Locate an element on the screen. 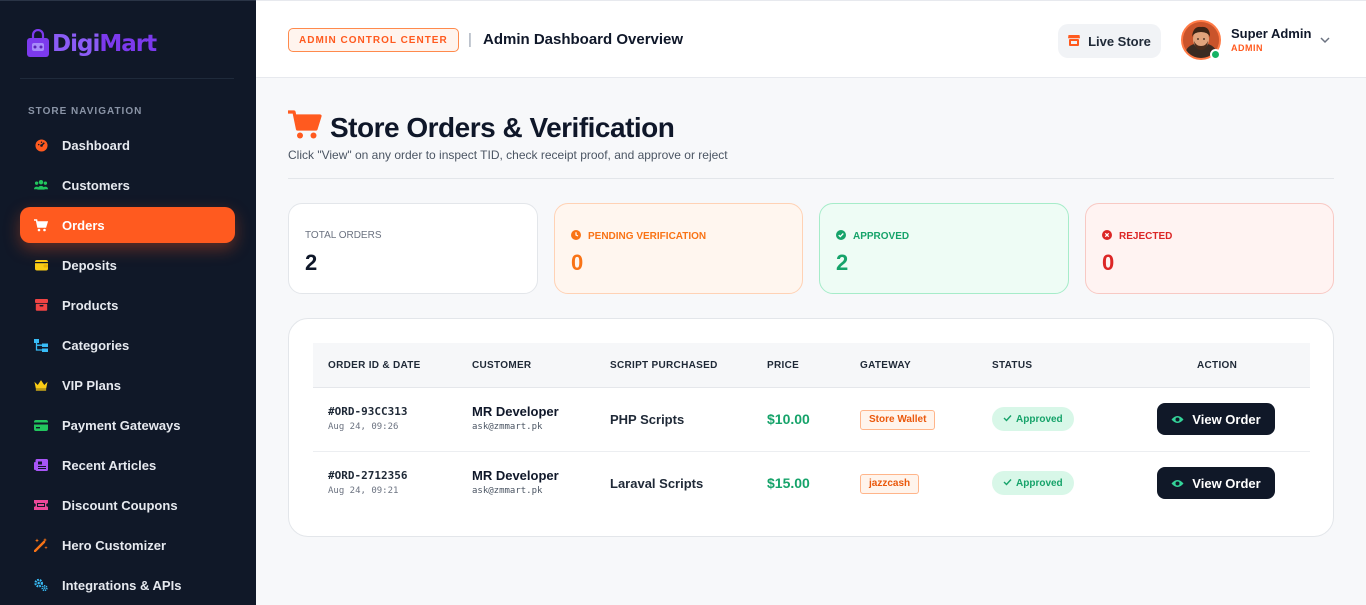  stat-label-row: REJECTED is located at coordinates (1137, 236).